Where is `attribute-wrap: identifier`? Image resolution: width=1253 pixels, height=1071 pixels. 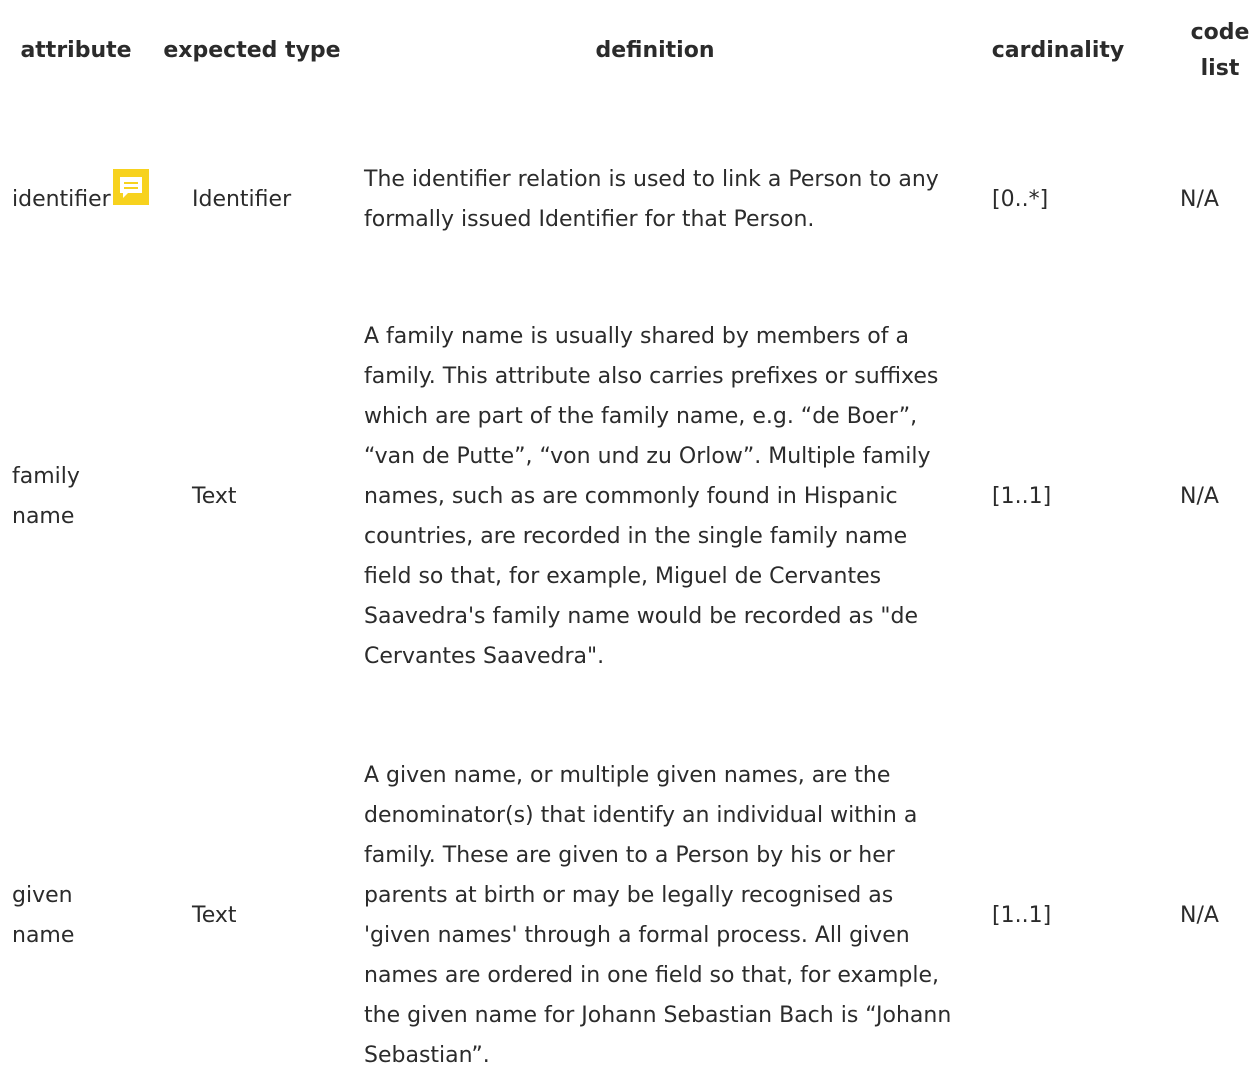
attribute-wrap: identifier is located at coordinates (80, 194).